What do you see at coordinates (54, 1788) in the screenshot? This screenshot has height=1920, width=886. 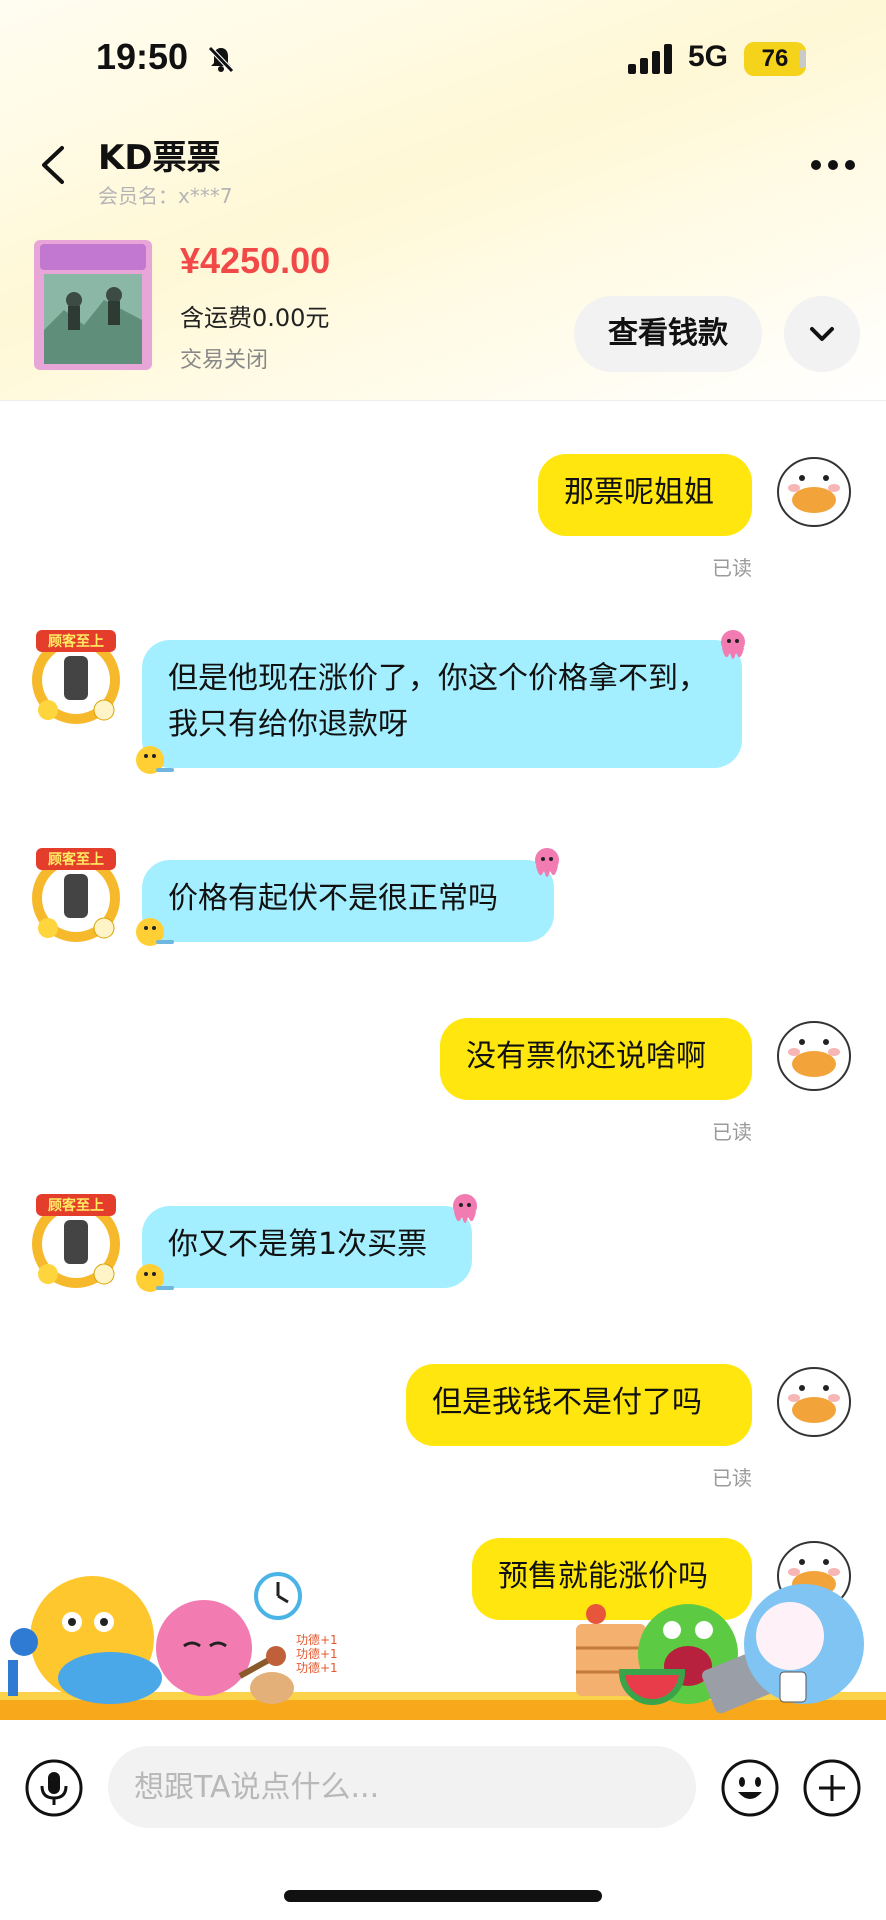 I see `microphone-icon` at bounding box center [54, 1788].